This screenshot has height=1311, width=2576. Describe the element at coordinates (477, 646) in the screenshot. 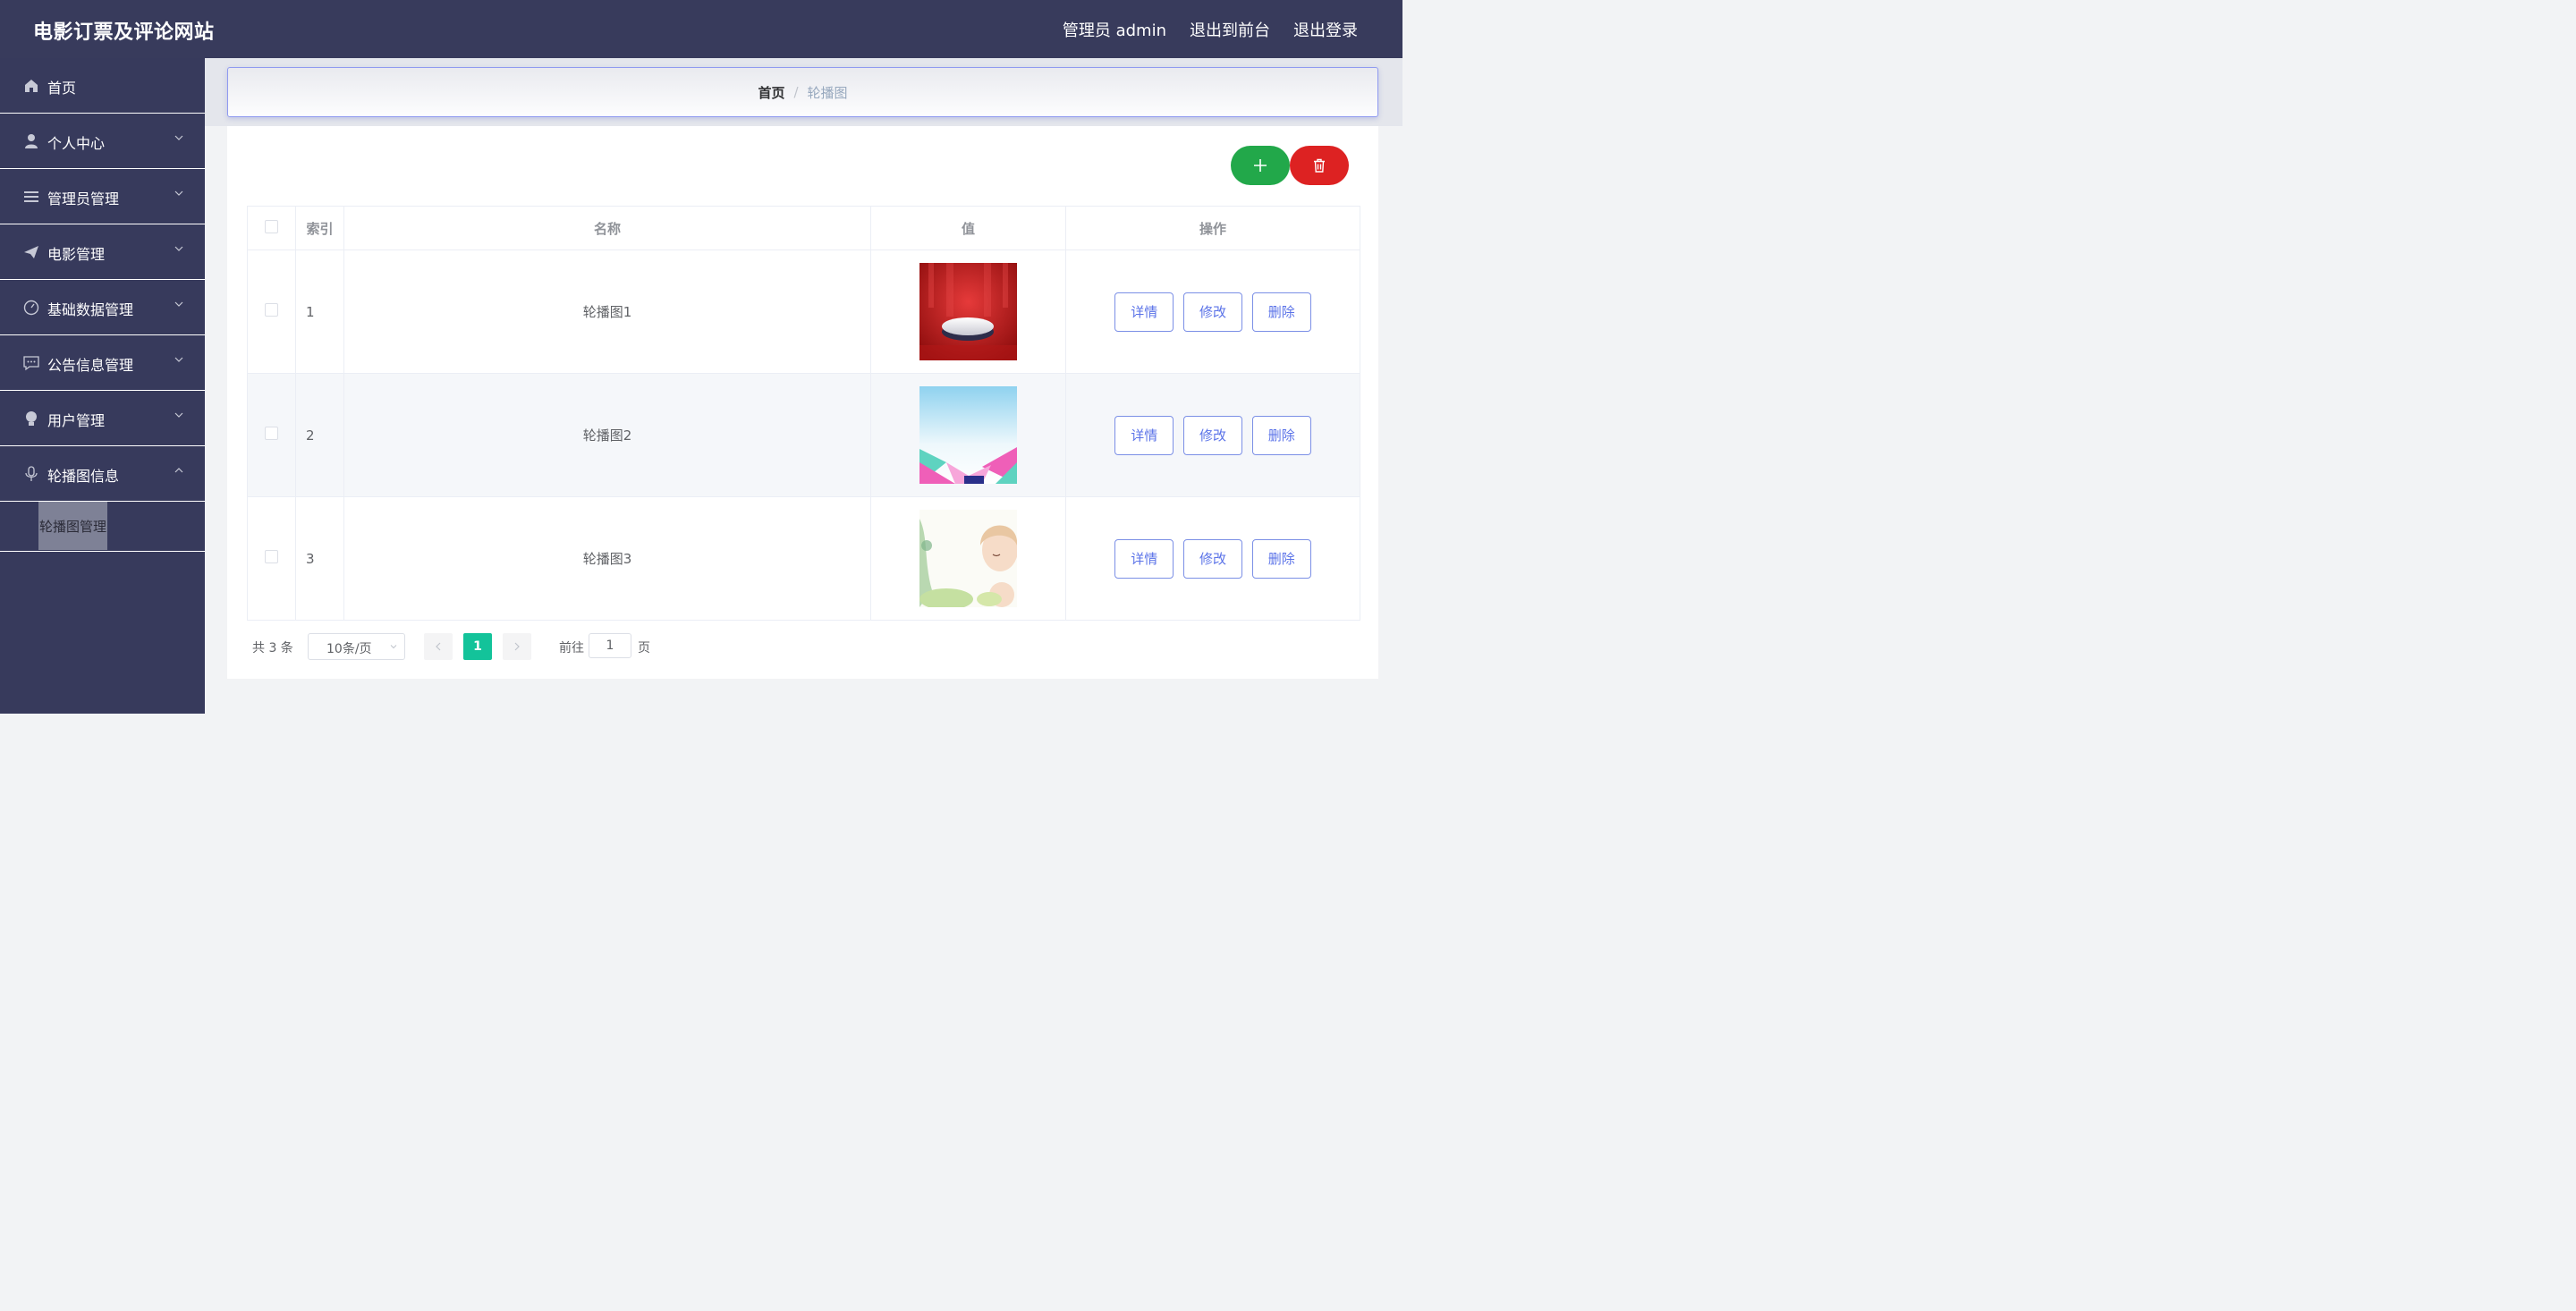

I see `page-number-button: 1` at that location.